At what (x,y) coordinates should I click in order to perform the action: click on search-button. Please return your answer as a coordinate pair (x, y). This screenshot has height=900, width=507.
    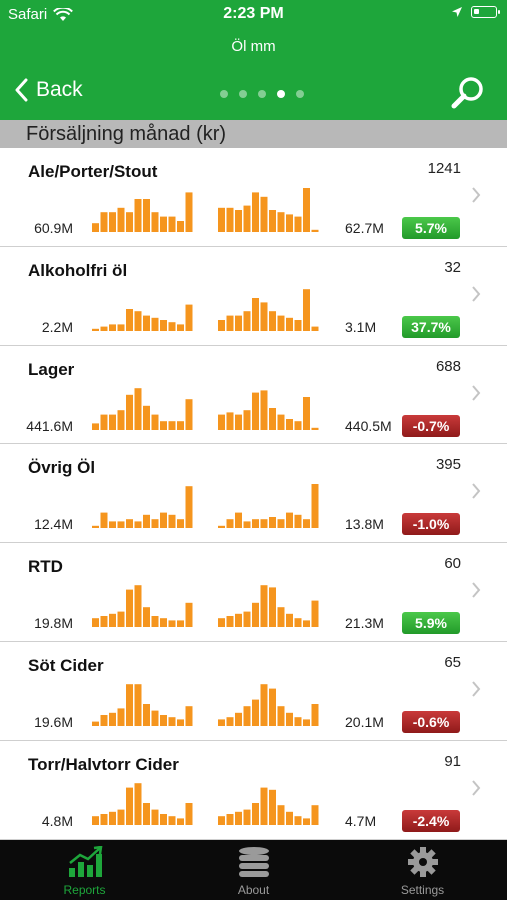
    Looking at the image, I should click on (468, 95).